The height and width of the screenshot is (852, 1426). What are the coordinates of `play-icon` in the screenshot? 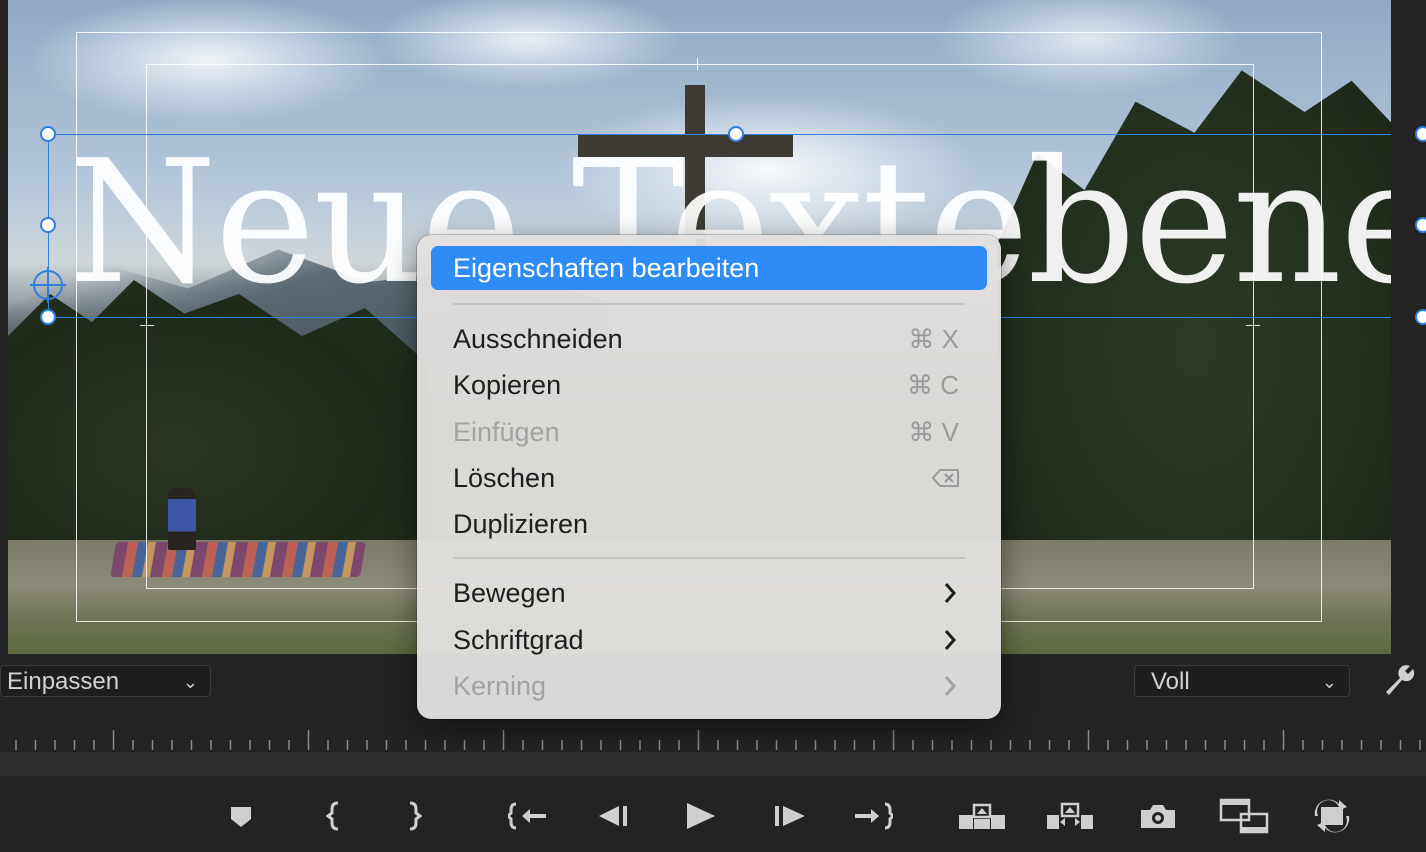 It's located at (701, 816).